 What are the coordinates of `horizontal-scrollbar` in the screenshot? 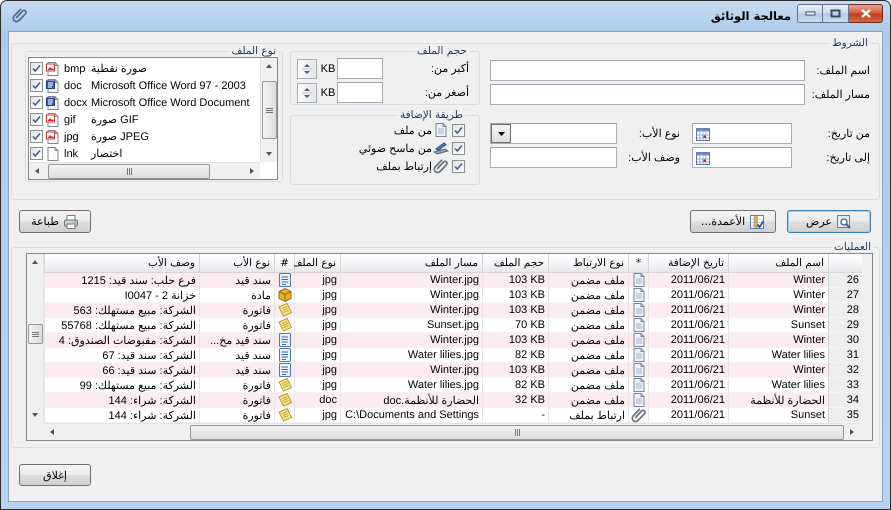 It's located at (144, 170).